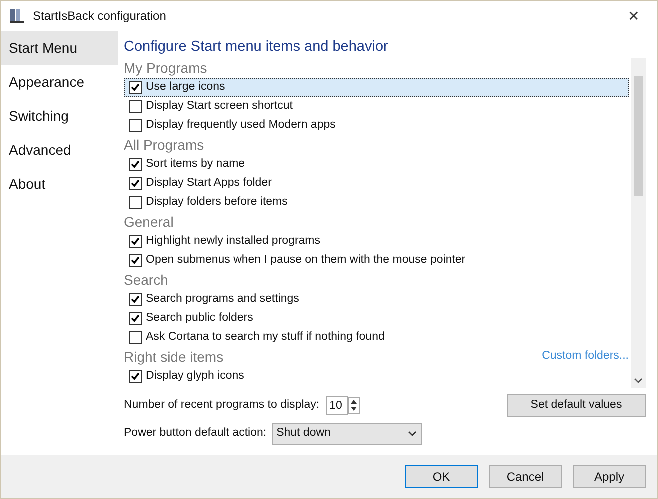  I want to click on option-row: Display Start screen shortcut, so click(376, 106).